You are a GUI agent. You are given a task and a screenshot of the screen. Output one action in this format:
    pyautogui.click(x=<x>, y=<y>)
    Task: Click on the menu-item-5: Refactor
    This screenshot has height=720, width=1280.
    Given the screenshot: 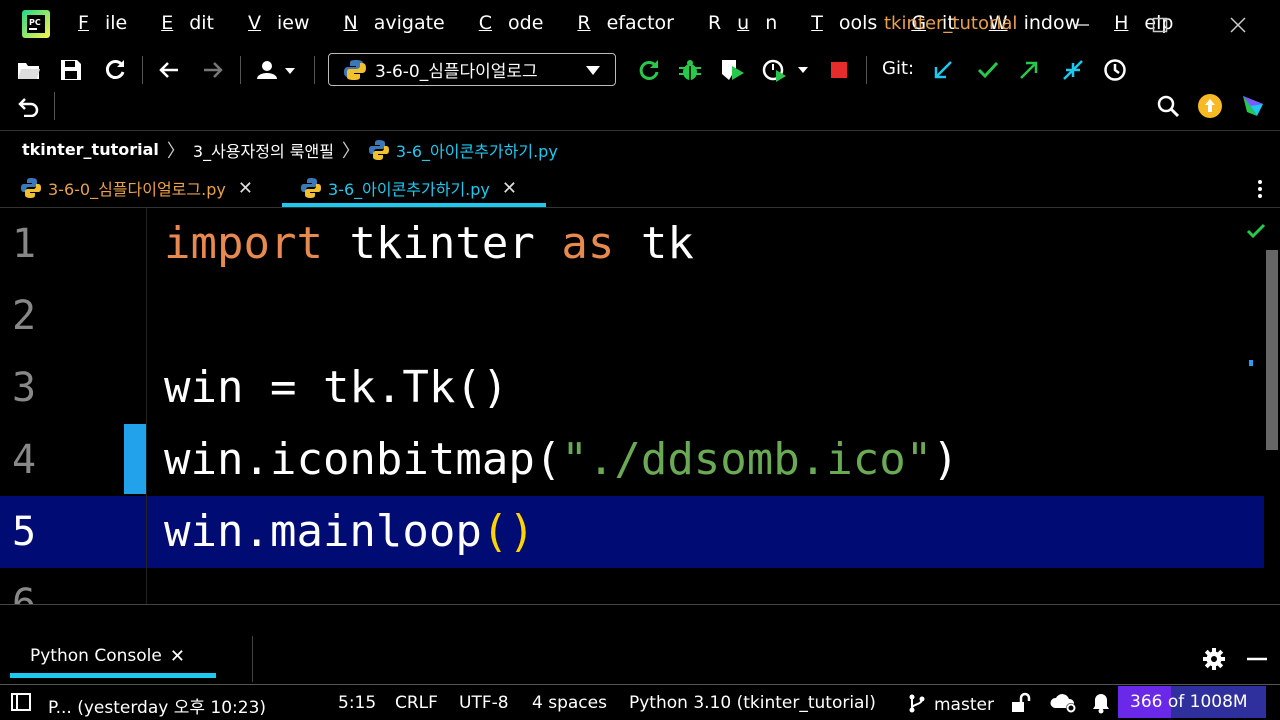 What is the action you would take?
    pyautogui.click(x=633, y=23)
    